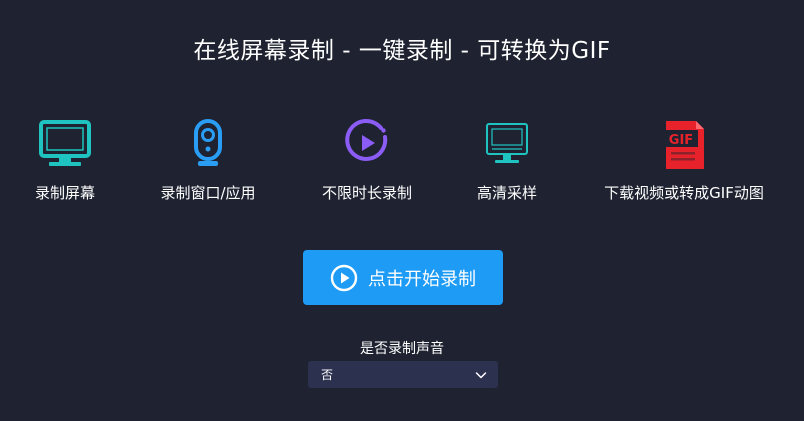  Describe the element at coordinates (481, 374) in the screenshot. I see `chevron-down-icon` at that location.